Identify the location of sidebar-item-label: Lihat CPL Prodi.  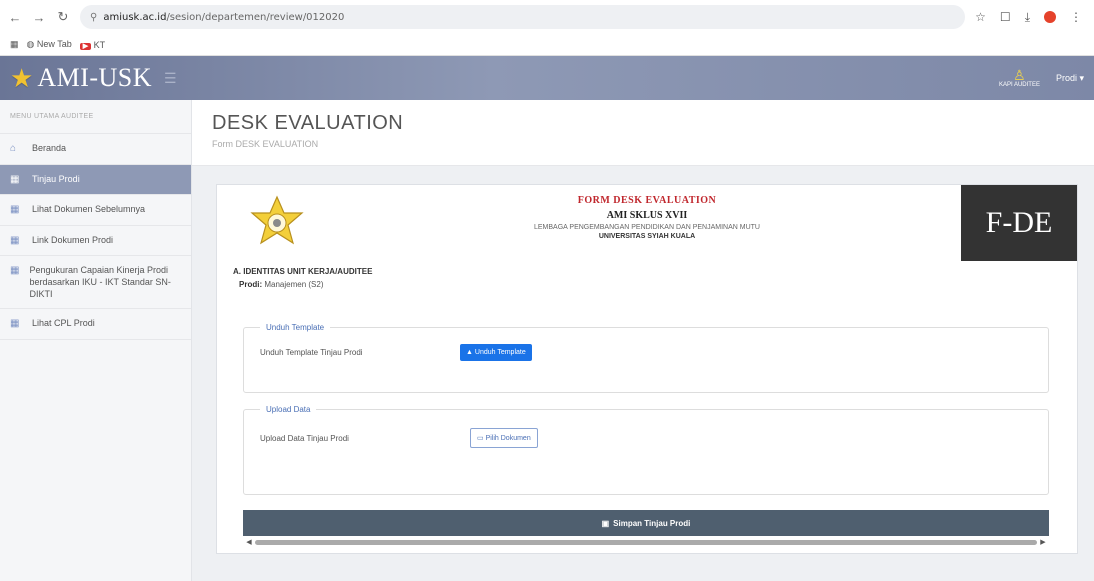
(63, 323).